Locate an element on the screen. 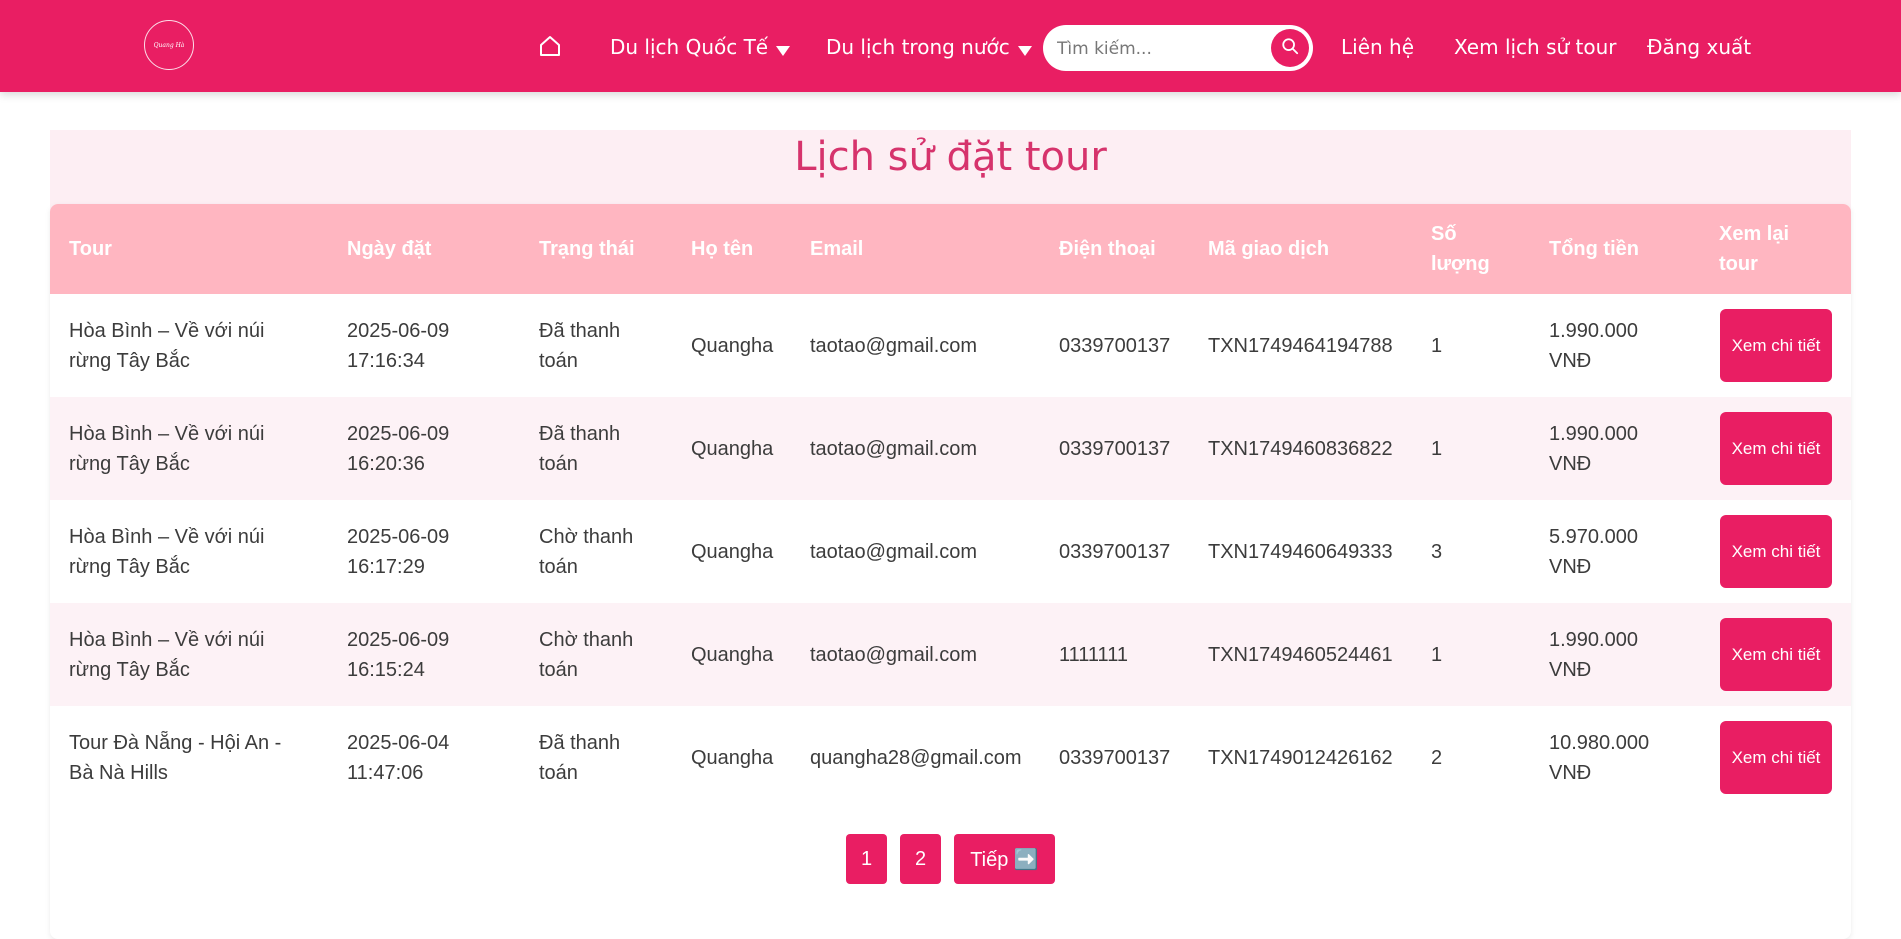 Image resolution: width=1901 pixels, height=939 pixels. header-email: Email is located at coordinates (837, 249).